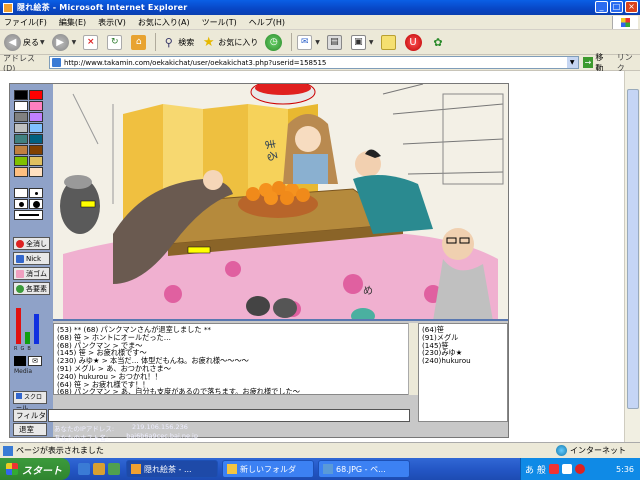 The image size is (640, 480). Describe the element at coordinates (36, 204) in the screenshot. I see `pen-size-large` at that location.